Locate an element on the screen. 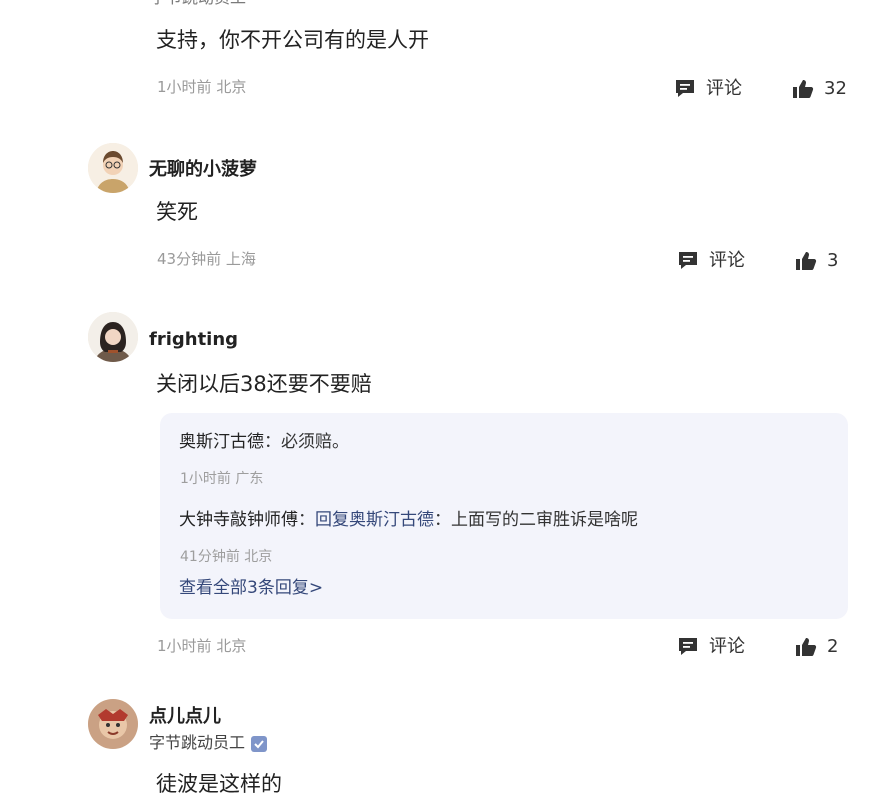 Image resolution: width=896 pixels, height=796 pixels. comment-text: 关闭以后38还要不要赔 is located at coordinates (264, 384).